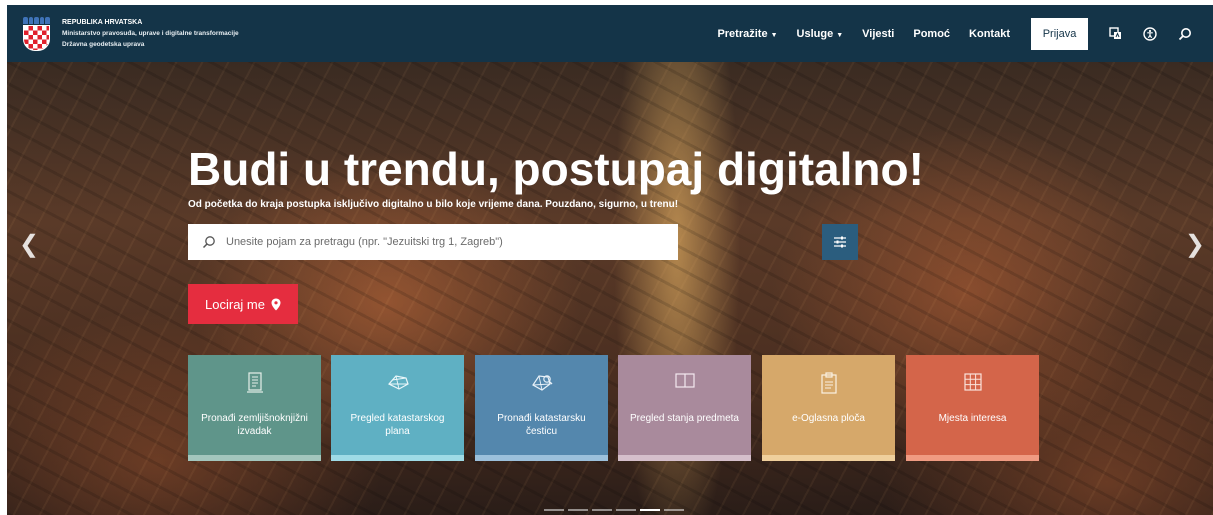  What do you see at coordinates (614, 510) in the screenshot?
I see `carousel-indicators` at bounding box center [614, 510].